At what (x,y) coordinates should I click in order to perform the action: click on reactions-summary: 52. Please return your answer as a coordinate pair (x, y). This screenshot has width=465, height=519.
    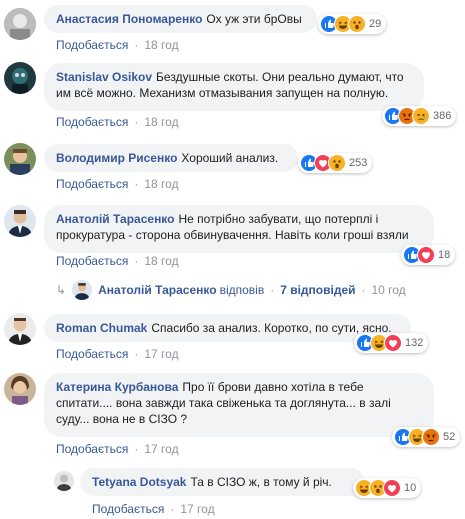
    Looking at the image, I should click on (426, 437).